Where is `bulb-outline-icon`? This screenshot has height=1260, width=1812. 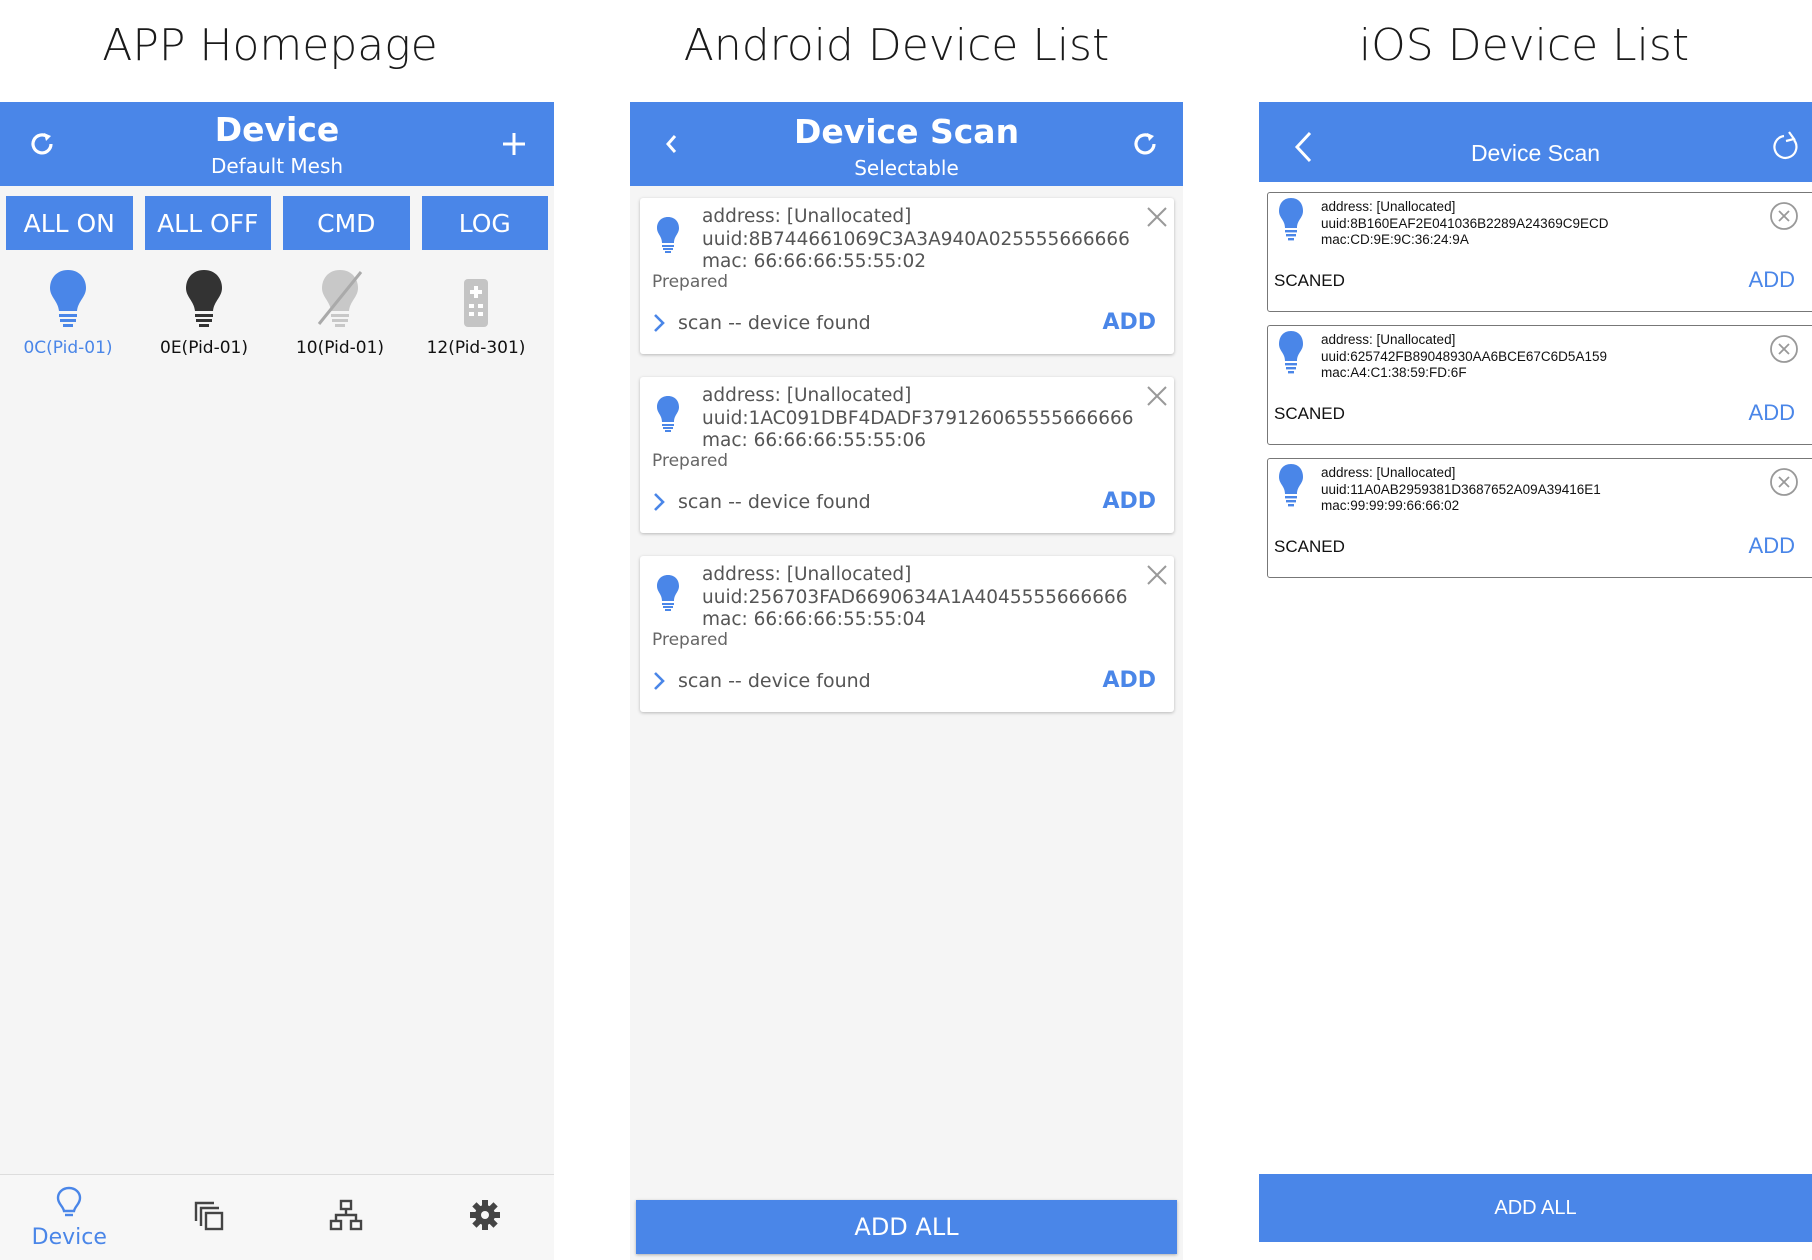 bulb-outline-icon is located at coordinates (69, 1204).